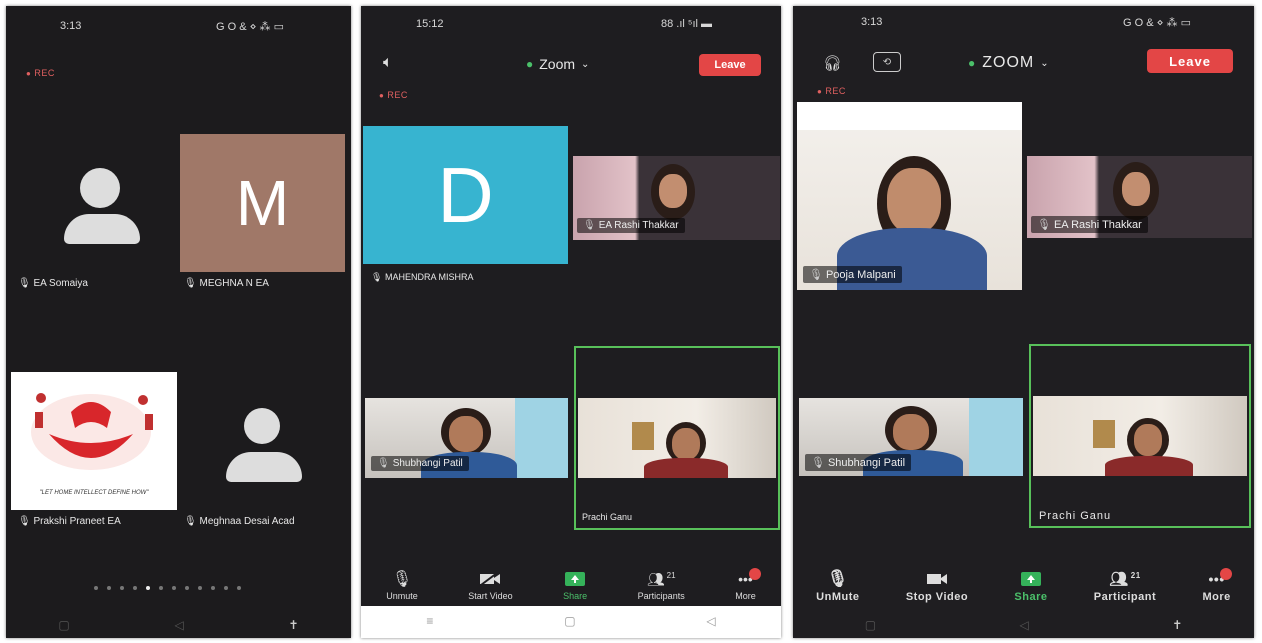  I want to click on unmute-button: 🎙︎ Unmute, so click(402, 585).